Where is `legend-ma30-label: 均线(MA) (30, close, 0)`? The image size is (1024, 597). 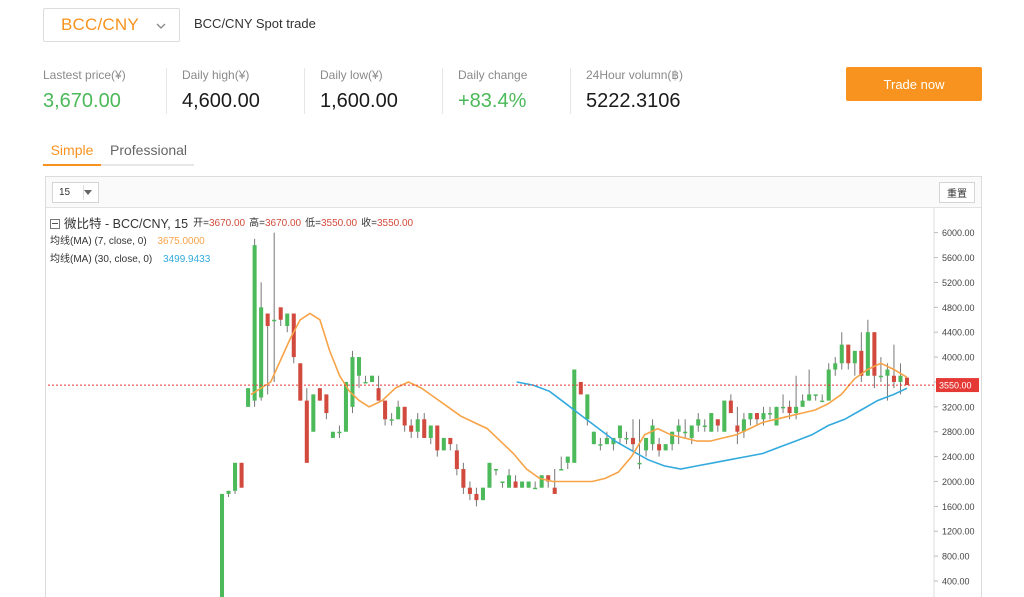 legend-ma30-label: 均线(MA) (30, close, 0) is located at coordinates (101, 259).